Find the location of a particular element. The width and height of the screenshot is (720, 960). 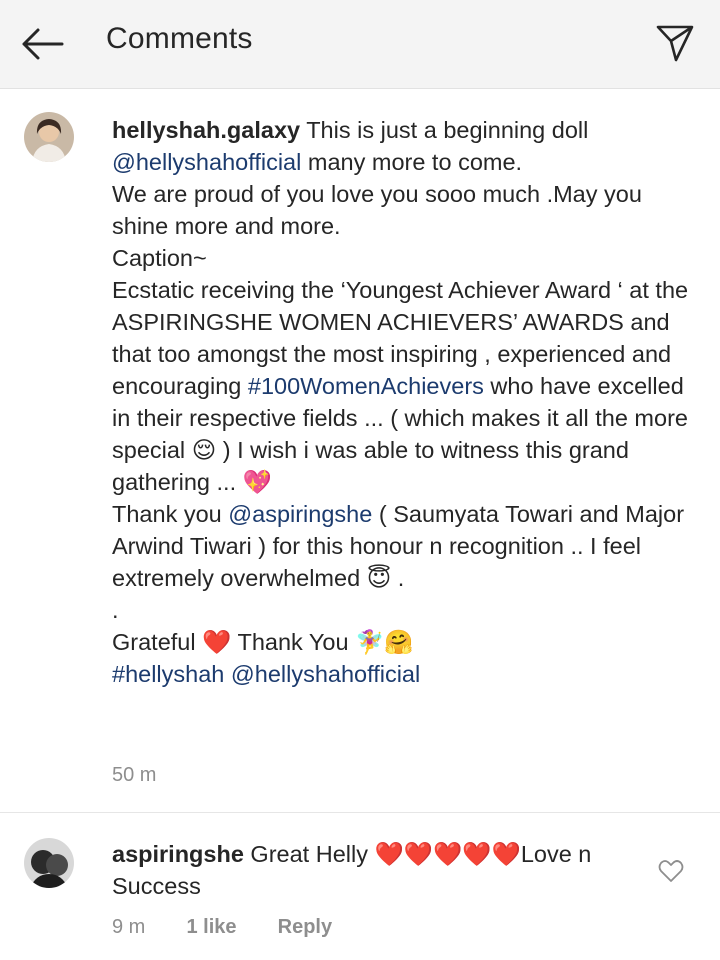

hashtag-link: #hellyshah is located at coordinates (168, 674).